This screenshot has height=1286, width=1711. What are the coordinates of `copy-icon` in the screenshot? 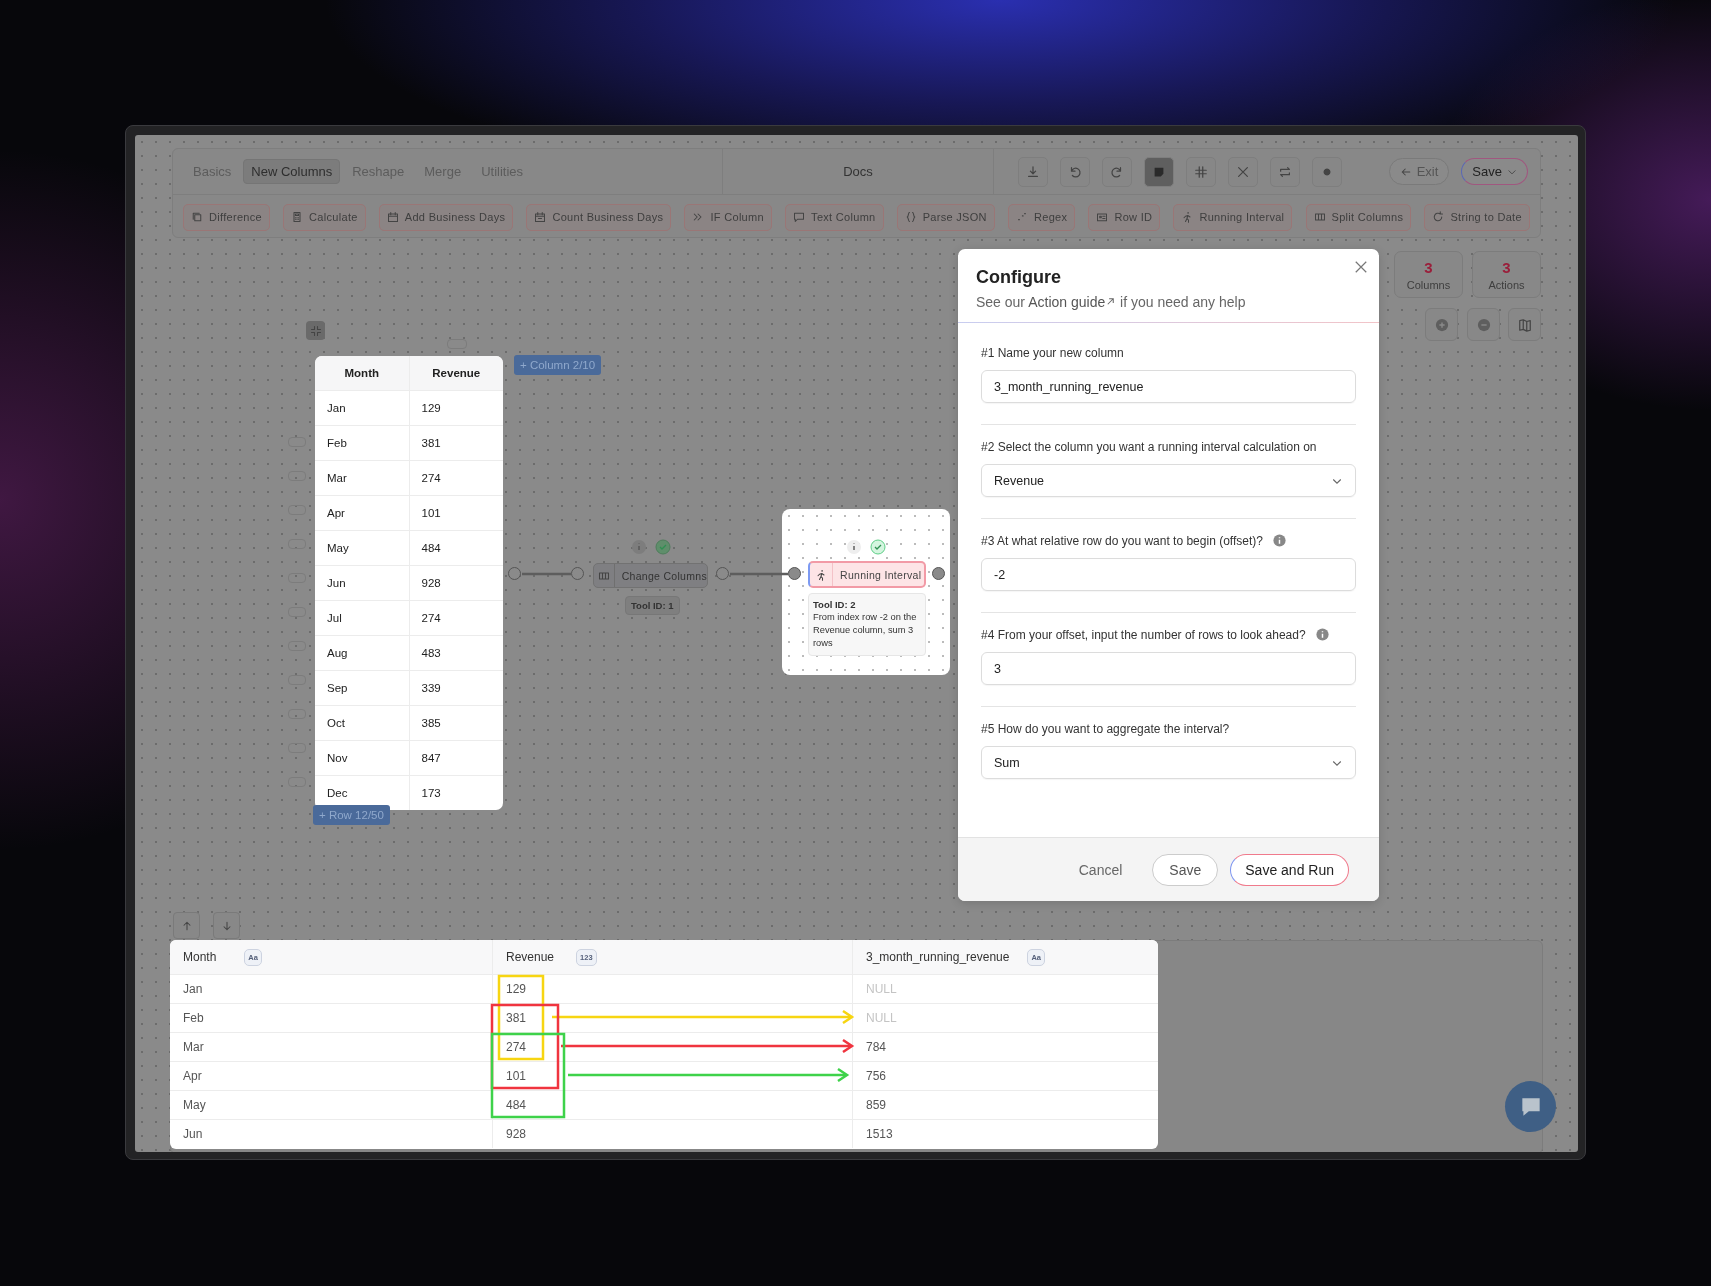 It's located at (197, 217).